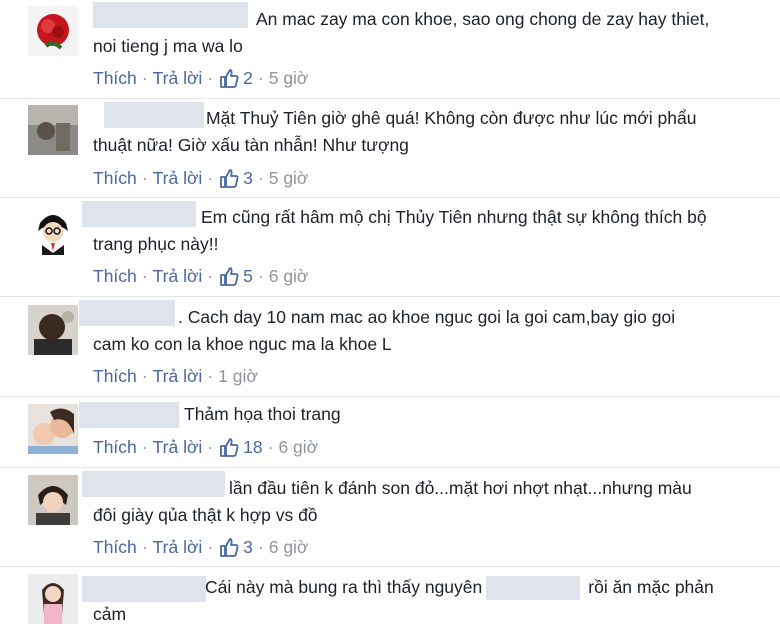  I want to click on like-count-button: 5, so click(235, 276).